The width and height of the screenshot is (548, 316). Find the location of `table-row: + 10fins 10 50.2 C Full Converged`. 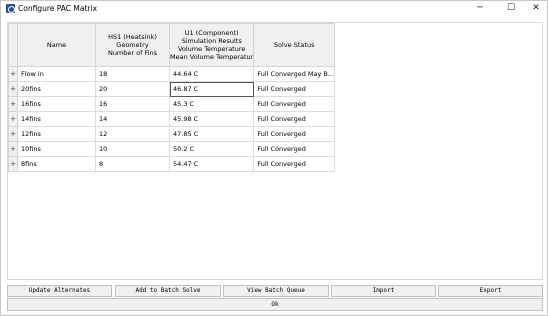

table-row: + 10fins 10 50.2 C Full Converged is located at coordinates (172, 149).